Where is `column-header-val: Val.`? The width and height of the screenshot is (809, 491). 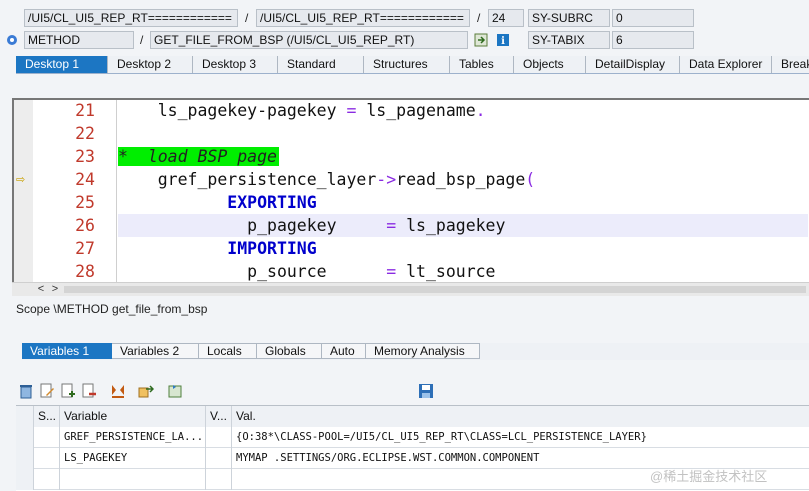 column-header-val: Val. is located at coordinates (520, 416).